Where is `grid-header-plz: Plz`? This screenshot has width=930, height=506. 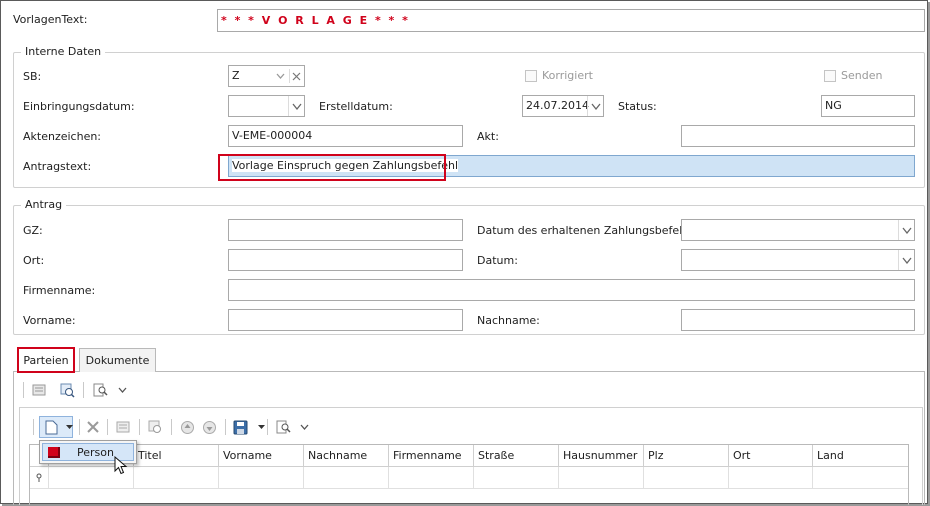
grid-header-plz: Plz is located at coordinates (686, 456).